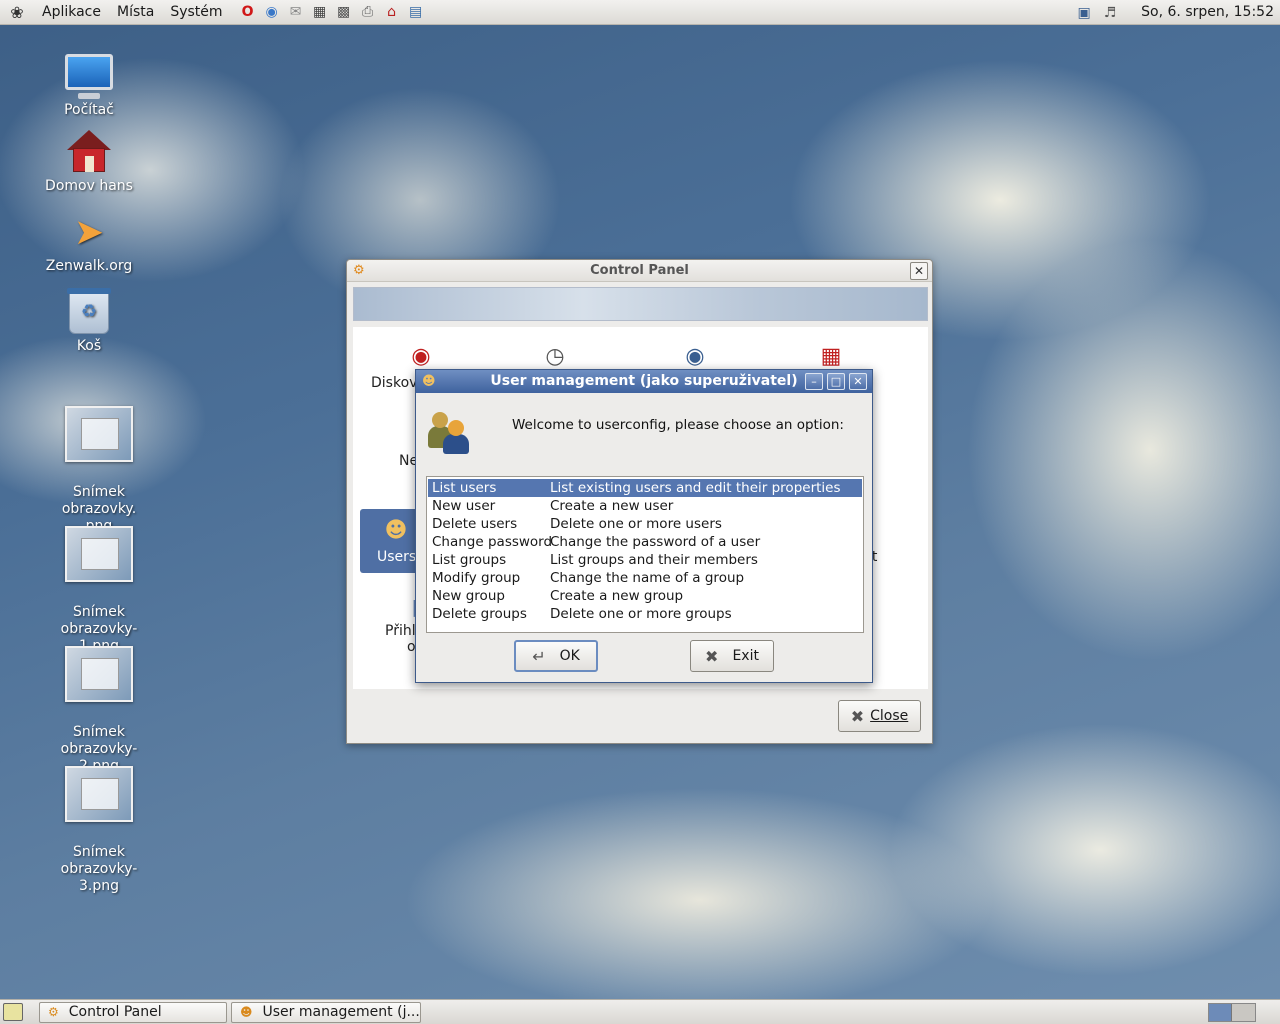  Describe the element at coordinates (831, 356) in the screenshot. I see `firewall-icon: ▦` at that location.